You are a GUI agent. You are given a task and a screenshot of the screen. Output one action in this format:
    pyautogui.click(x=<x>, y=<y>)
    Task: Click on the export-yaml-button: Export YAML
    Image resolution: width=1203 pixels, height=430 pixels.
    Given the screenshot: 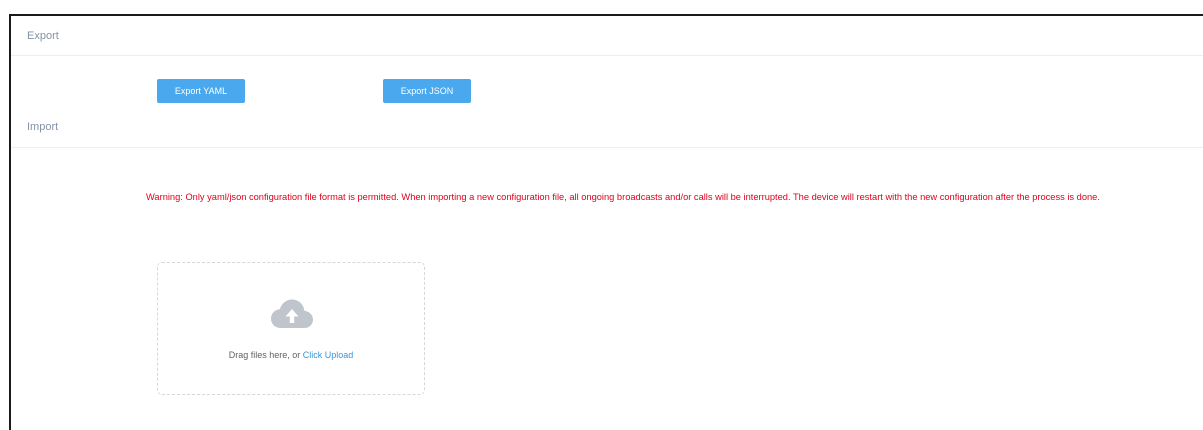 What is the action you would take?
    pyautogui.click(x=201, y=91)
    